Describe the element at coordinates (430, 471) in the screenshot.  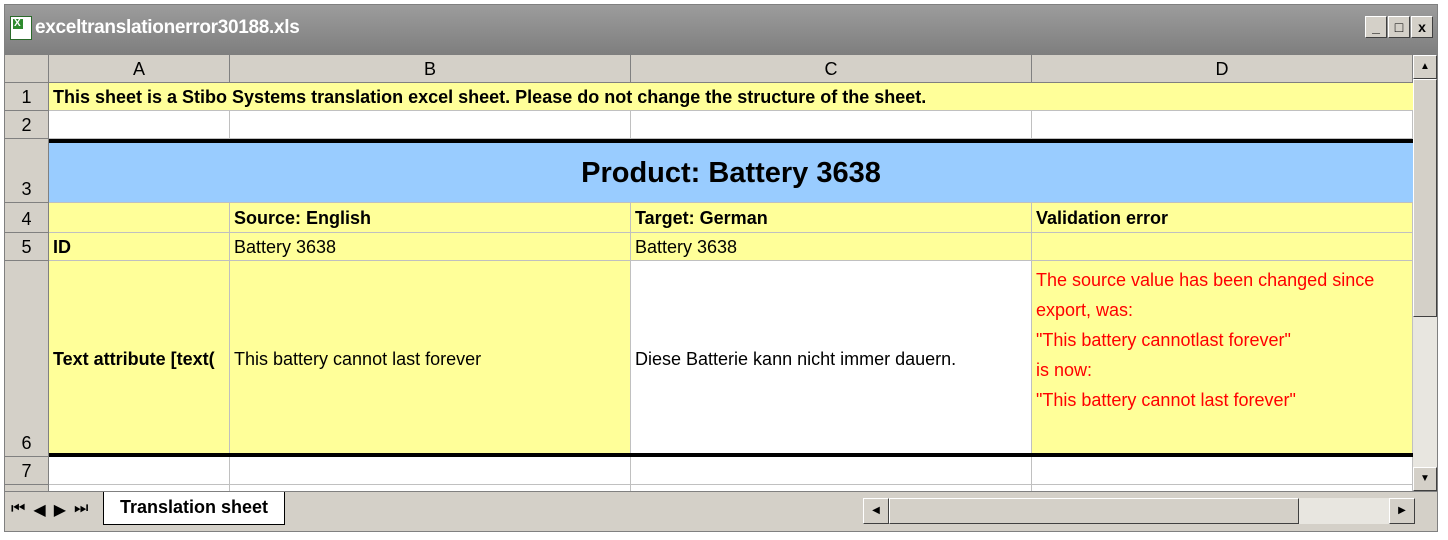
I see `cell-b7` at that location.